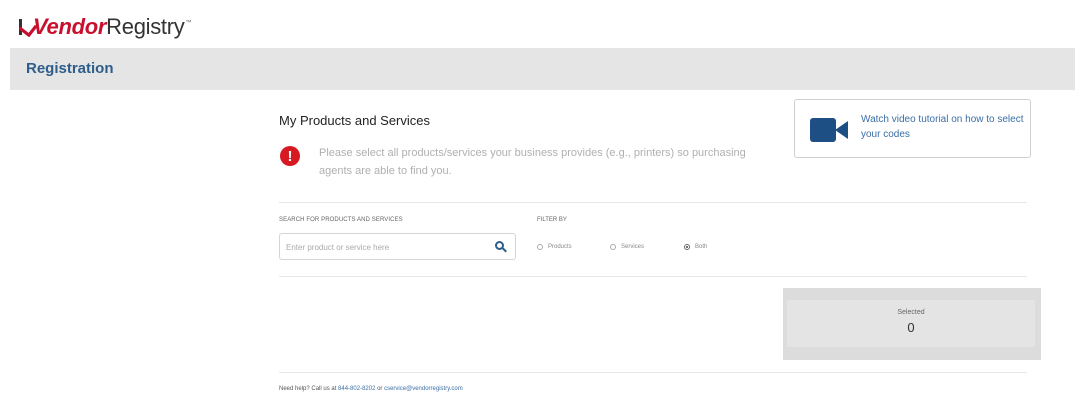 The height and width of the screenshot is (395, 1075). I want to click on vendor-registry-logo: VendorRegistry ™, so click(104, 27).